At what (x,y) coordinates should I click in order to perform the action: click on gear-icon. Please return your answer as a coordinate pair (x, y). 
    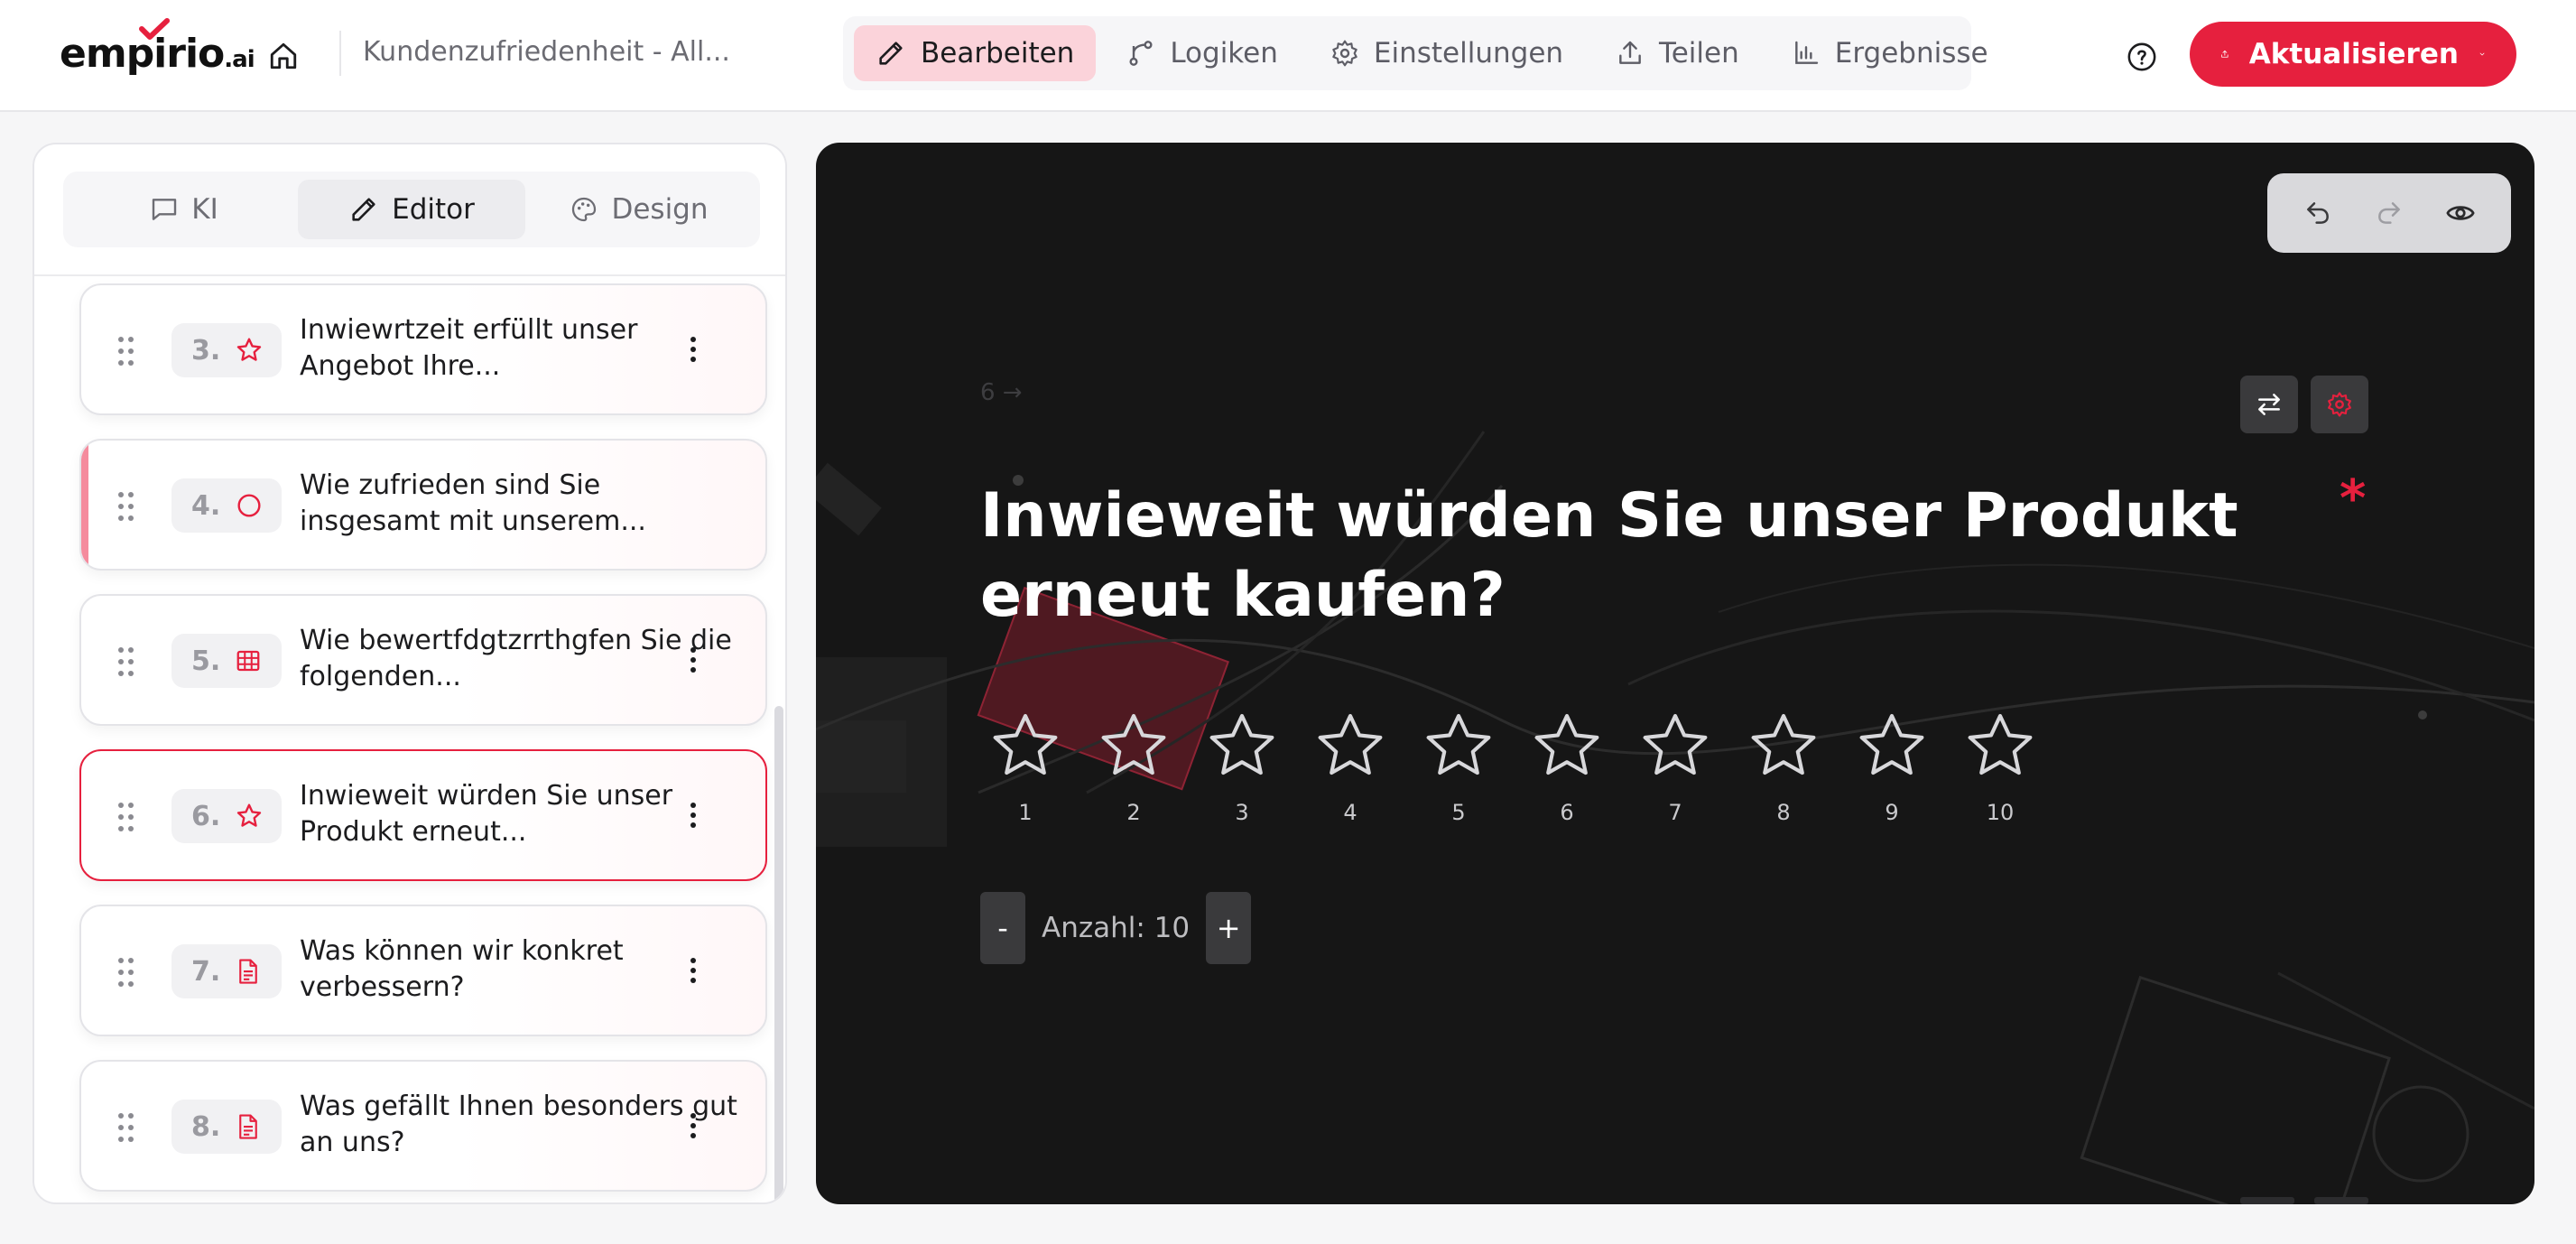
    Looking at the image, I should click on (2339, 404).